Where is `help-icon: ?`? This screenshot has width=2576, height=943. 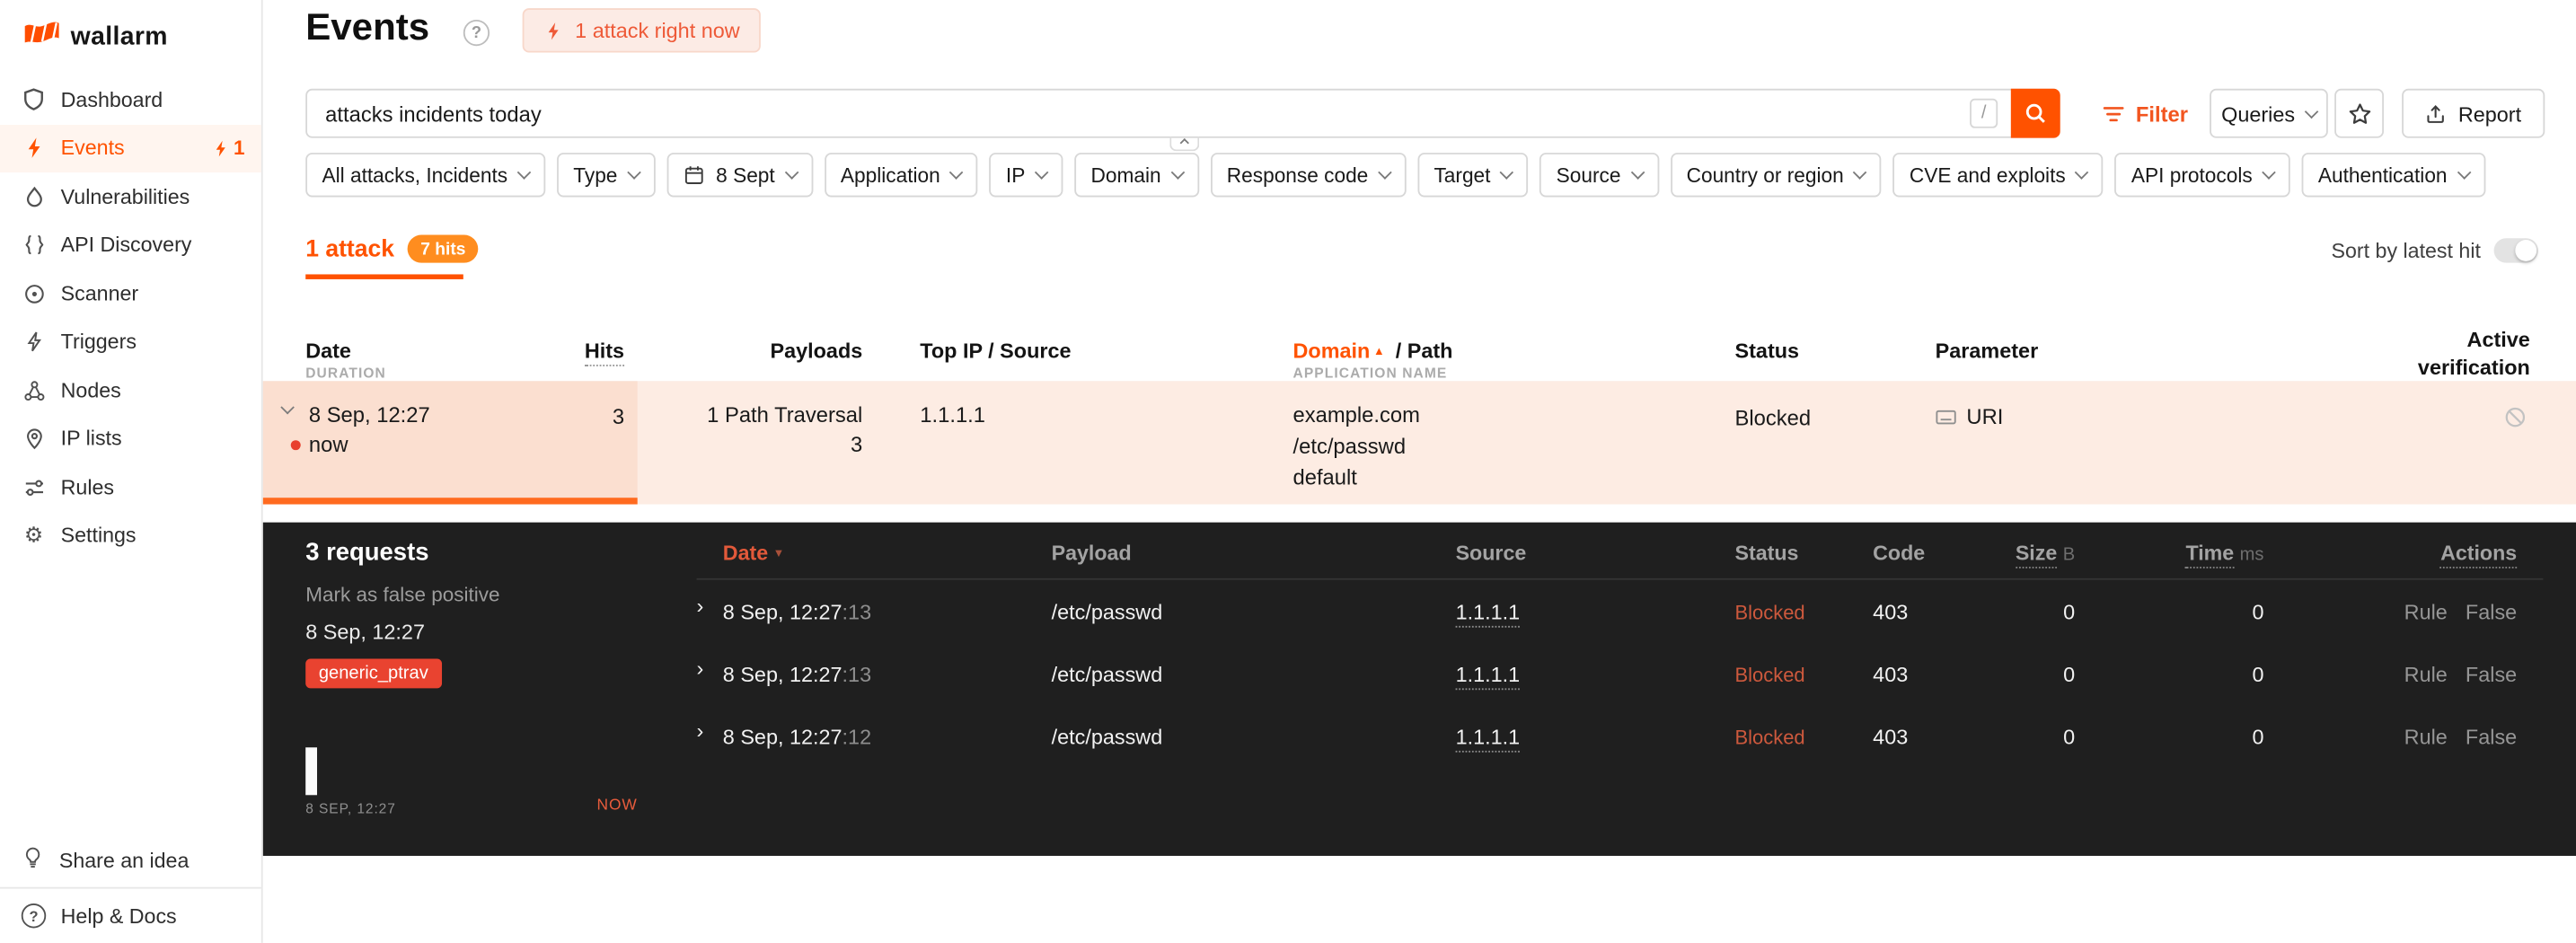
help-icon: ? is located at coordinates (476, 33).